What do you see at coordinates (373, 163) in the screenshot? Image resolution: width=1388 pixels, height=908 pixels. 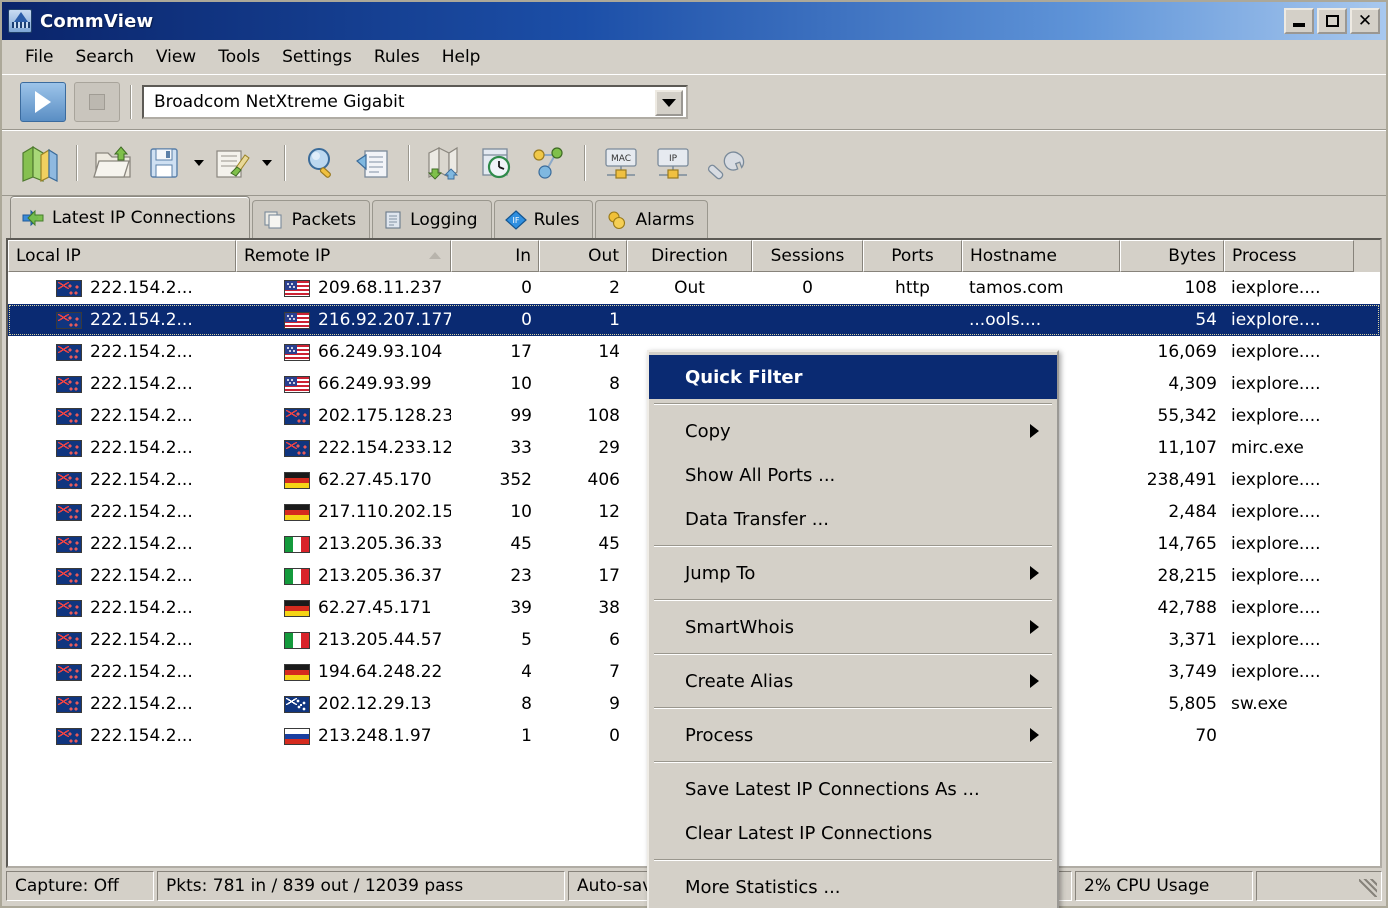 I see `packet-list-icon` at bounding box center [373, 163].